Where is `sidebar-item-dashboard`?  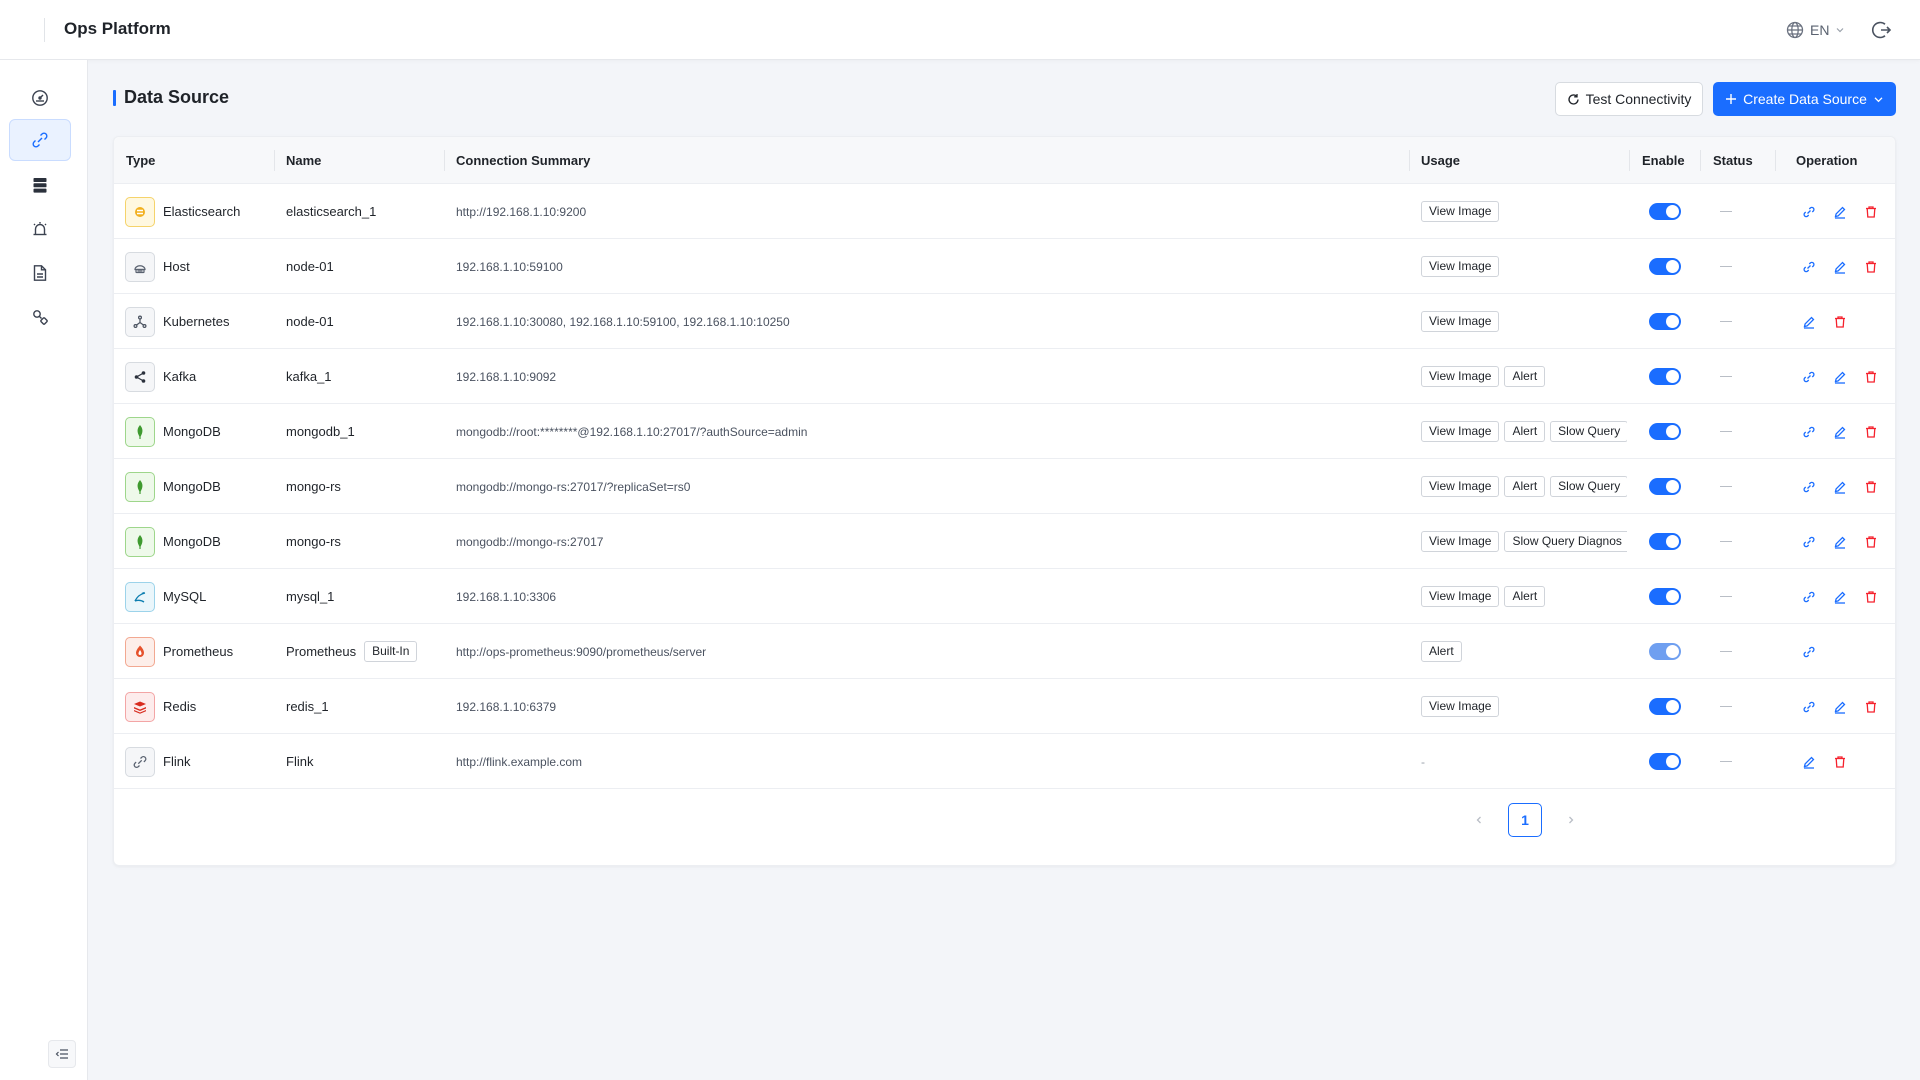 sidebar-item-dashboard is located at coordinates (40, 98).